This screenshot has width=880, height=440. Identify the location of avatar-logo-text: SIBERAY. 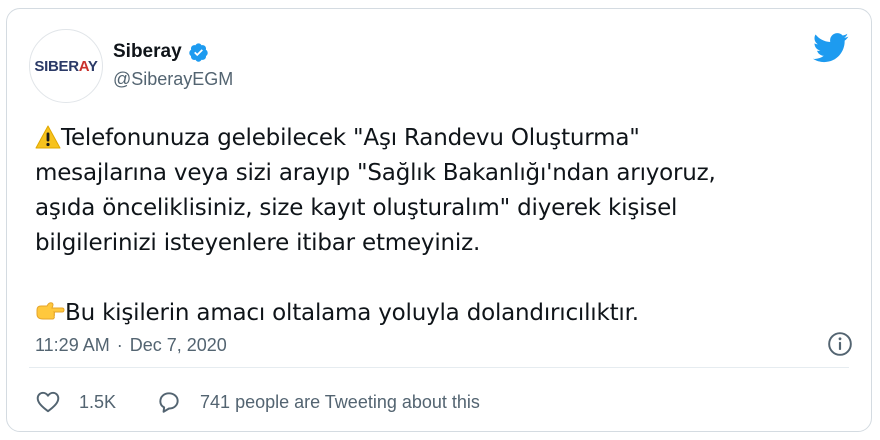
(66, 66).